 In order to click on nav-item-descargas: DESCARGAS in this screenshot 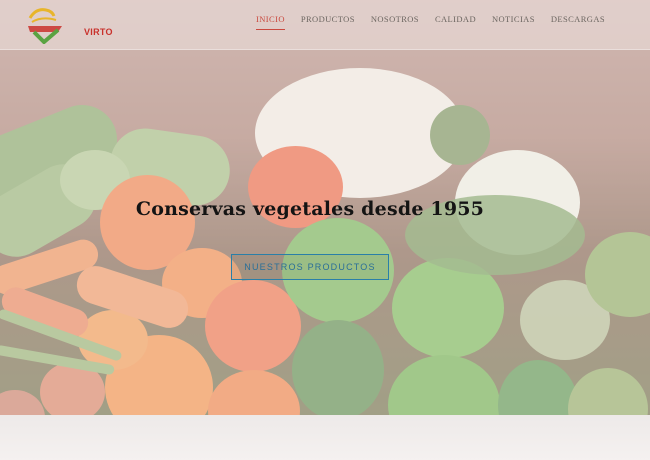, I will do `click(578, 22)`.